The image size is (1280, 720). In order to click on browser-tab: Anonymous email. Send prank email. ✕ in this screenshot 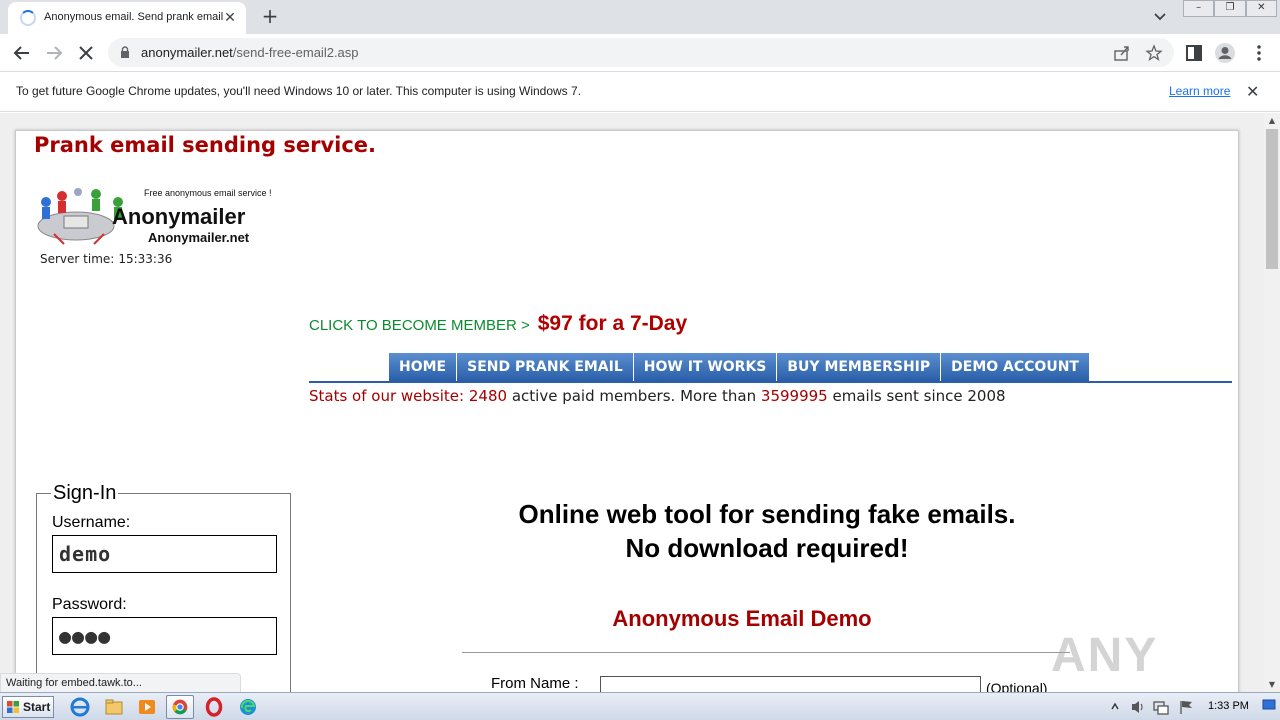, I will do `click(127, 18)`.